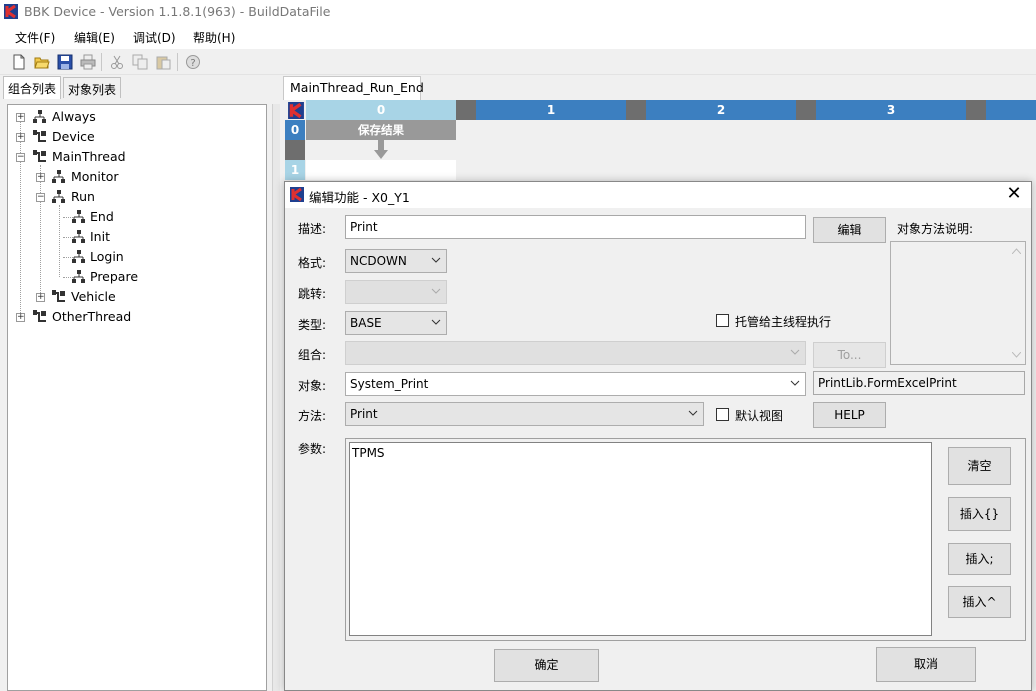 Image resolution: width=1036 pixels, height=691 pixels. I want to click on tree-label: Prepare, so click(114, 276).